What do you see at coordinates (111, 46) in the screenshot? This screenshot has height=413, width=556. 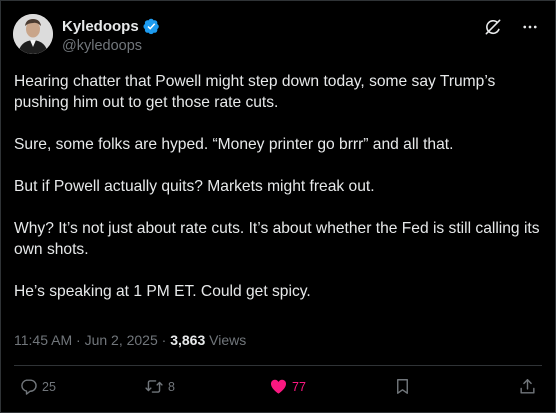 I see `author-handle: @kyledoops` at bounding box center [111, 46].